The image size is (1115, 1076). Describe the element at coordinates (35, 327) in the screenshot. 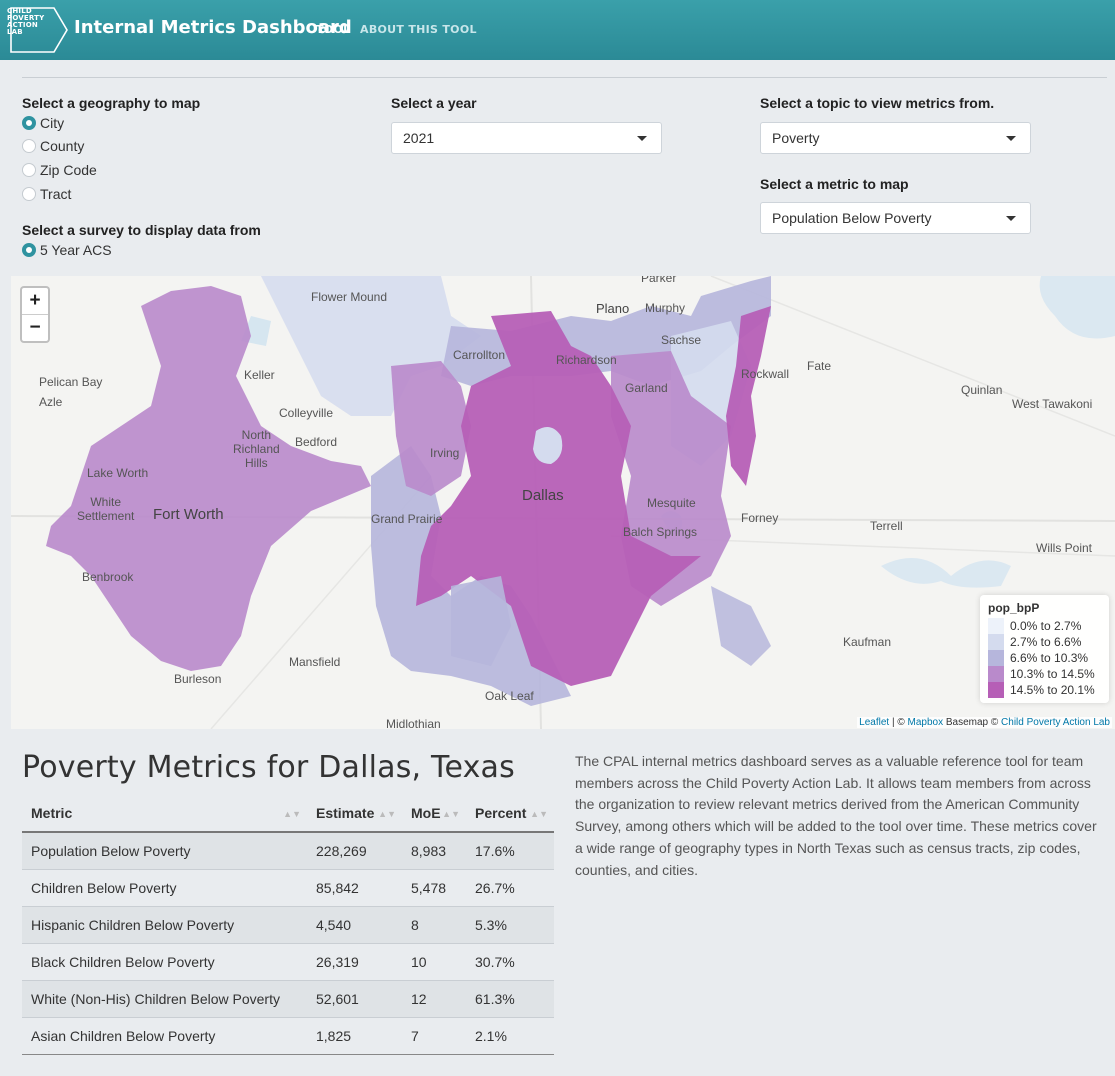

I see `zoom-out-button: −` at that location.